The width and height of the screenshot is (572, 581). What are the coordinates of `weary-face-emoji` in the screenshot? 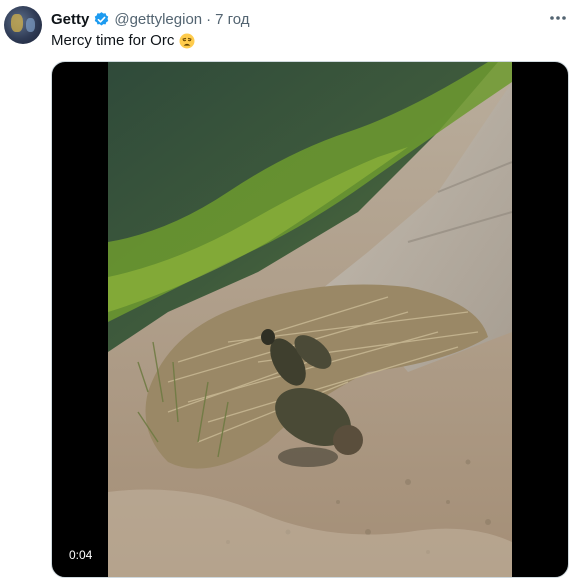 It's located at (187, 41).